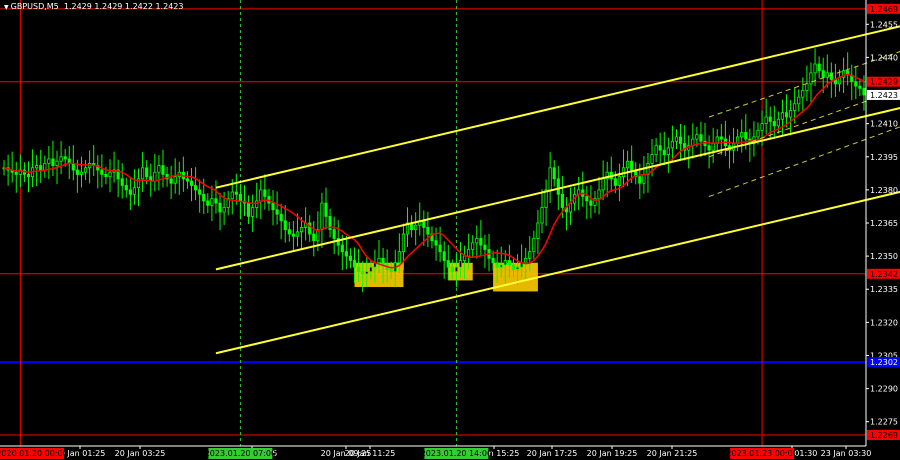 The width and height of the screenshot is (900, 460). Describe the element at coordinates (884, 274) in the screenshot. I see `price-level-tag-label: 1.2342` at that location.